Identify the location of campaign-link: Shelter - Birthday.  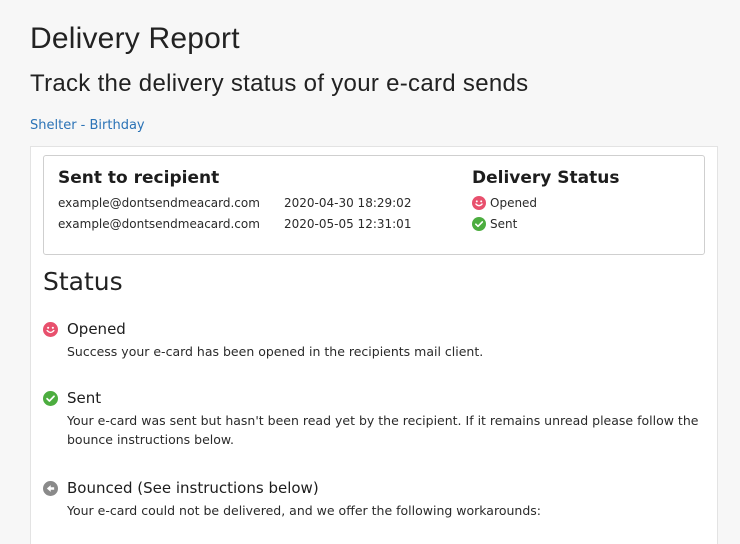
(87, 125).